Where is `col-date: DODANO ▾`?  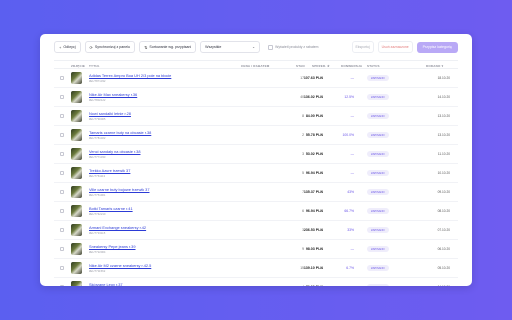
col-date: DODANO ▾ is located at coordinates (434, 66).